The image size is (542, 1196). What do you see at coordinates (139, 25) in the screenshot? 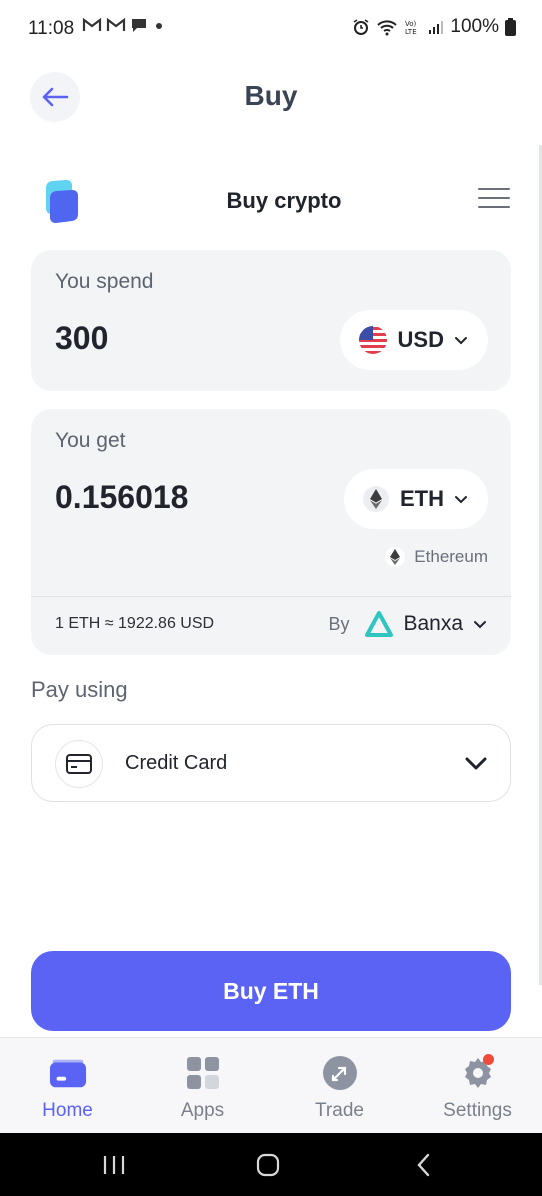
I see `chat-icon` at bounding box center [139, 25].